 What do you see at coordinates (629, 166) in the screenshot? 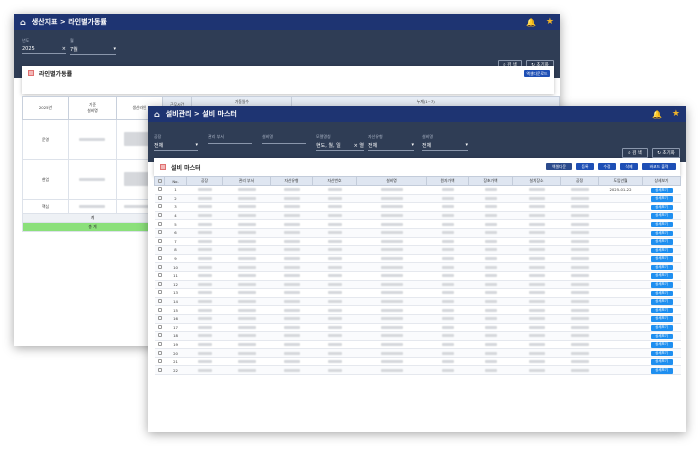
I see `delete-button: 삭제` at bounding box center [629, 166].